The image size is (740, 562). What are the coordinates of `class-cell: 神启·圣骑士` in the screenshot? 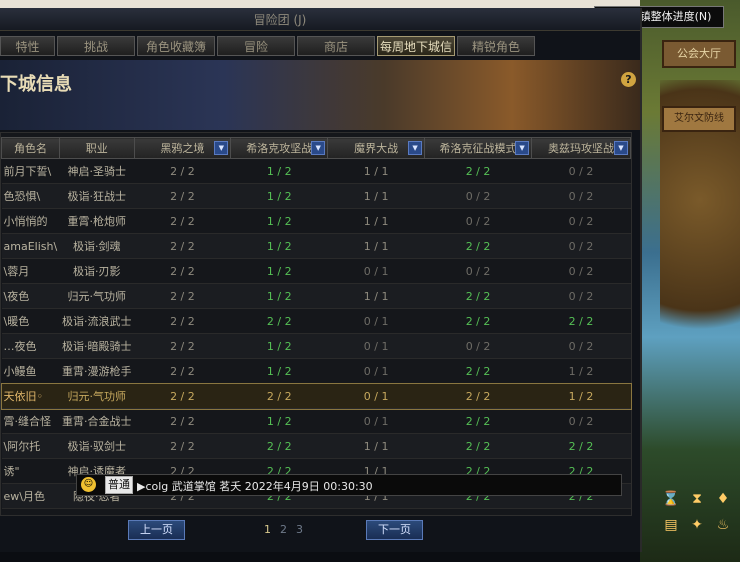 It's located at (96, 171).